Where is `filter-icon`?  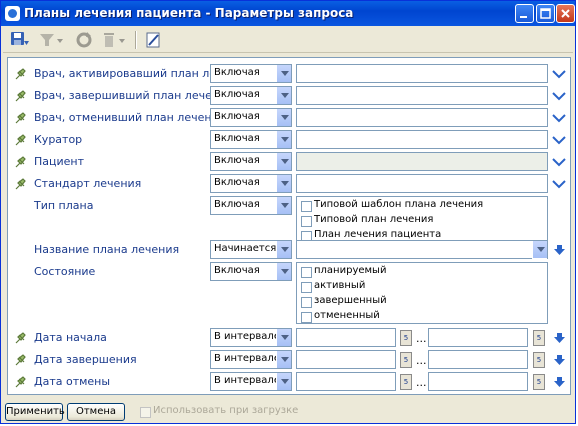 filter-icon is located at coordinates (51, 40).